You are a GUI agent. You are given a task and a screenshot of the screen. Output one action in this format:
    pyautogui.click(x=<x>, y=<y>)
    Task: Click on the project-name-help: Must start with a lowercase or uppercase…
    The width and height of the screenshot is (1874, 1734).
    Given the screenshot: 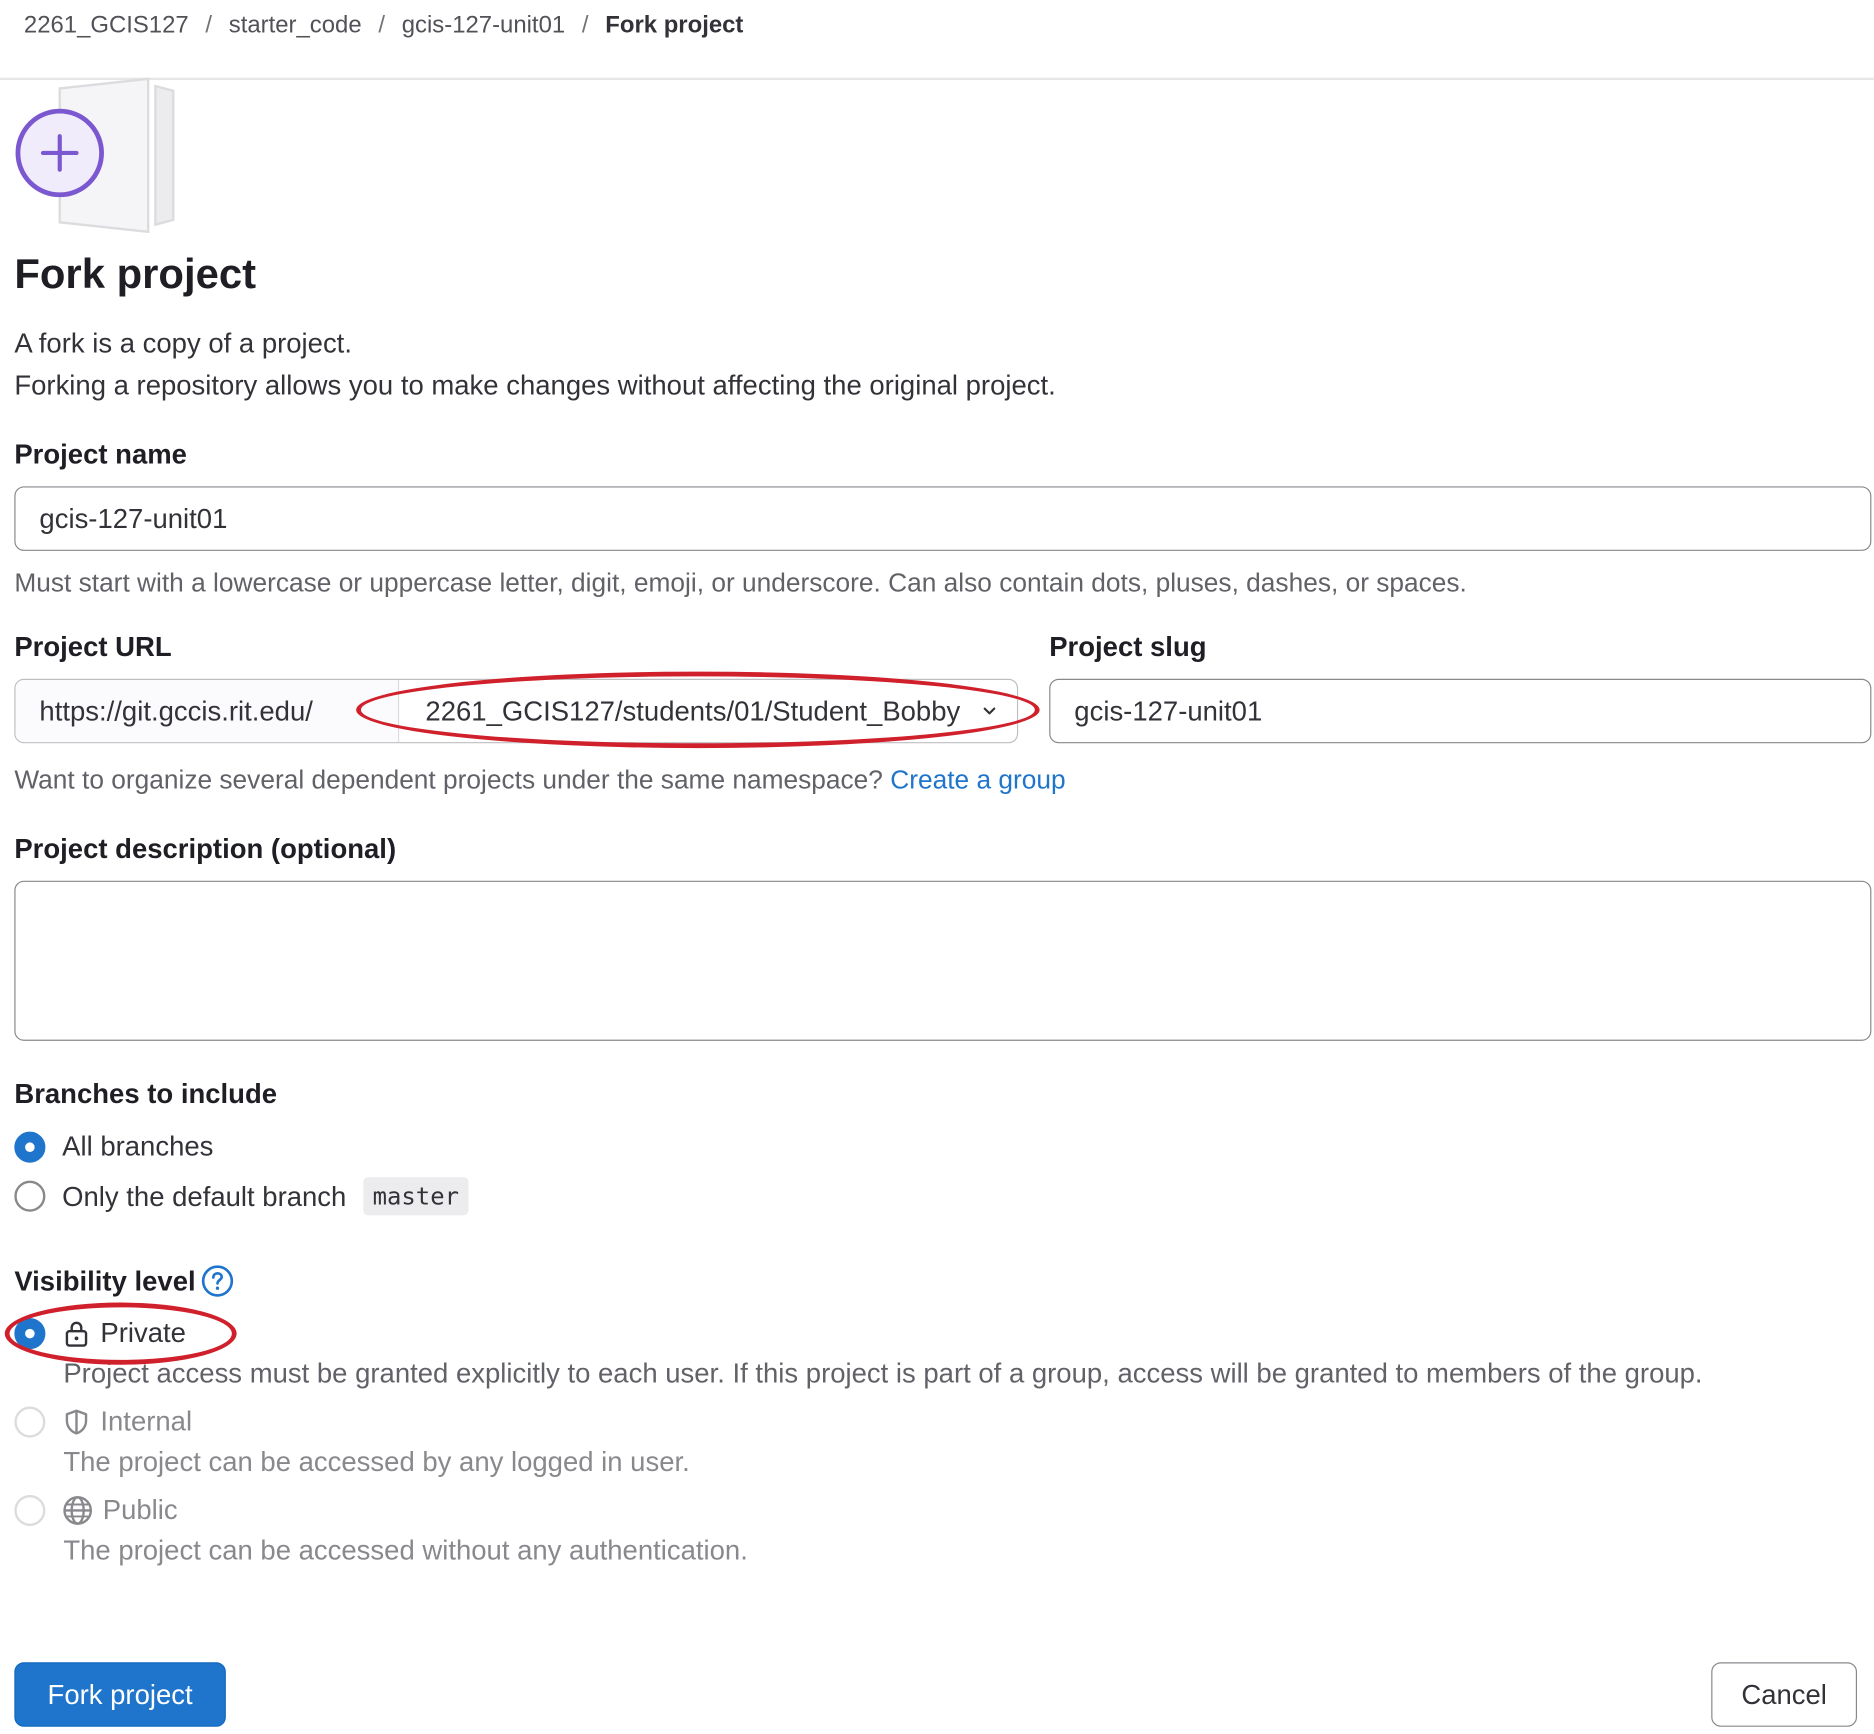 What is the action you would take?
    pyautogui.click(x=740, y=582)
    